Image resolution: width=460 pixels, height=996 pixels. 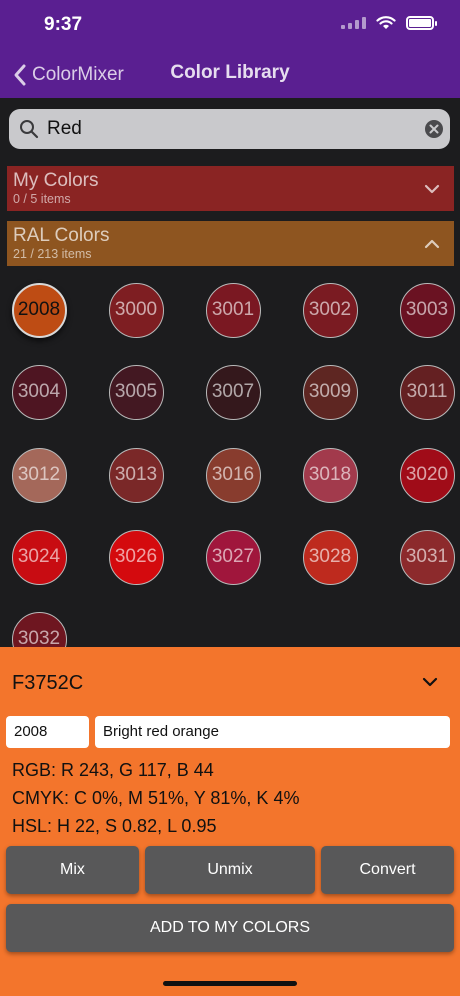 What do you see at coordinates (230, 188) in the screenshot?
I see `my-colors-section-header: My Colors 0 / 5 items` at bounding box center [230, 188].